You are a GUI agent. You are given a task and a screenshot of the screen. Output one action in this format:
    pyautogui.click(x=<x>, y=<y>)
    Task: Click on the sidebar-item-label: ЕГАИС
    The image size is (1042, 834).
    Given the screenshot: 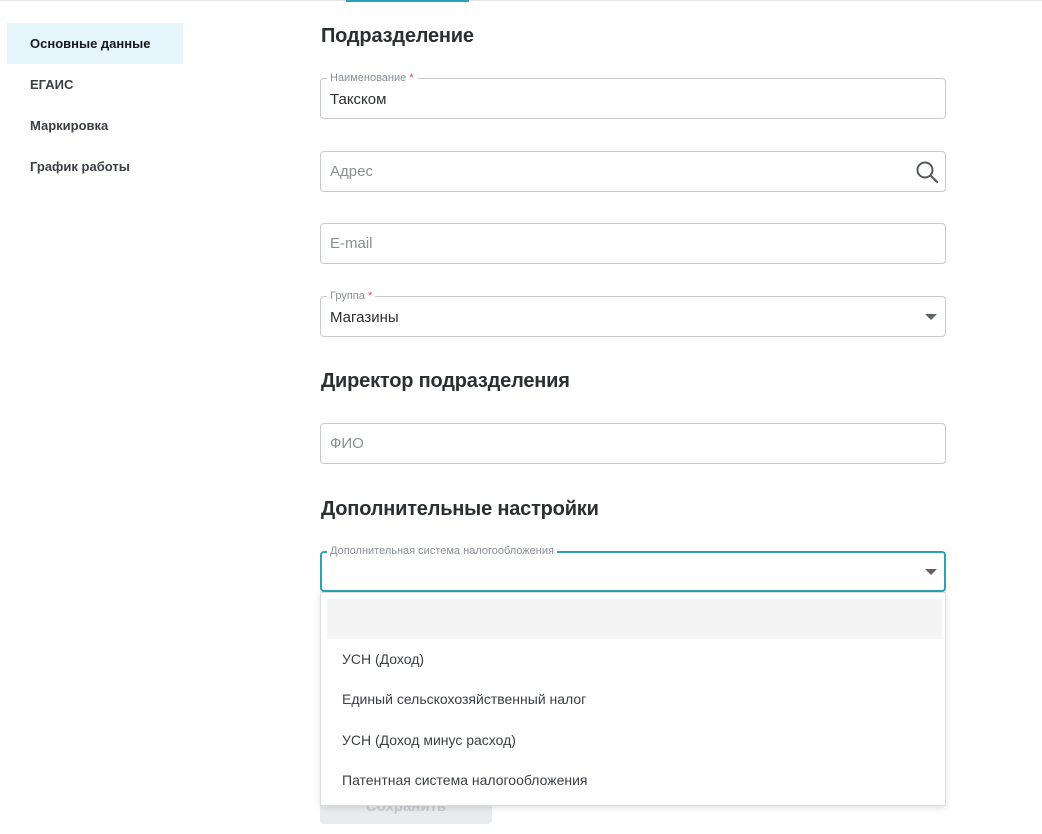 What is the action you would take?
    pyautogui.click(x=52, y=84)
    